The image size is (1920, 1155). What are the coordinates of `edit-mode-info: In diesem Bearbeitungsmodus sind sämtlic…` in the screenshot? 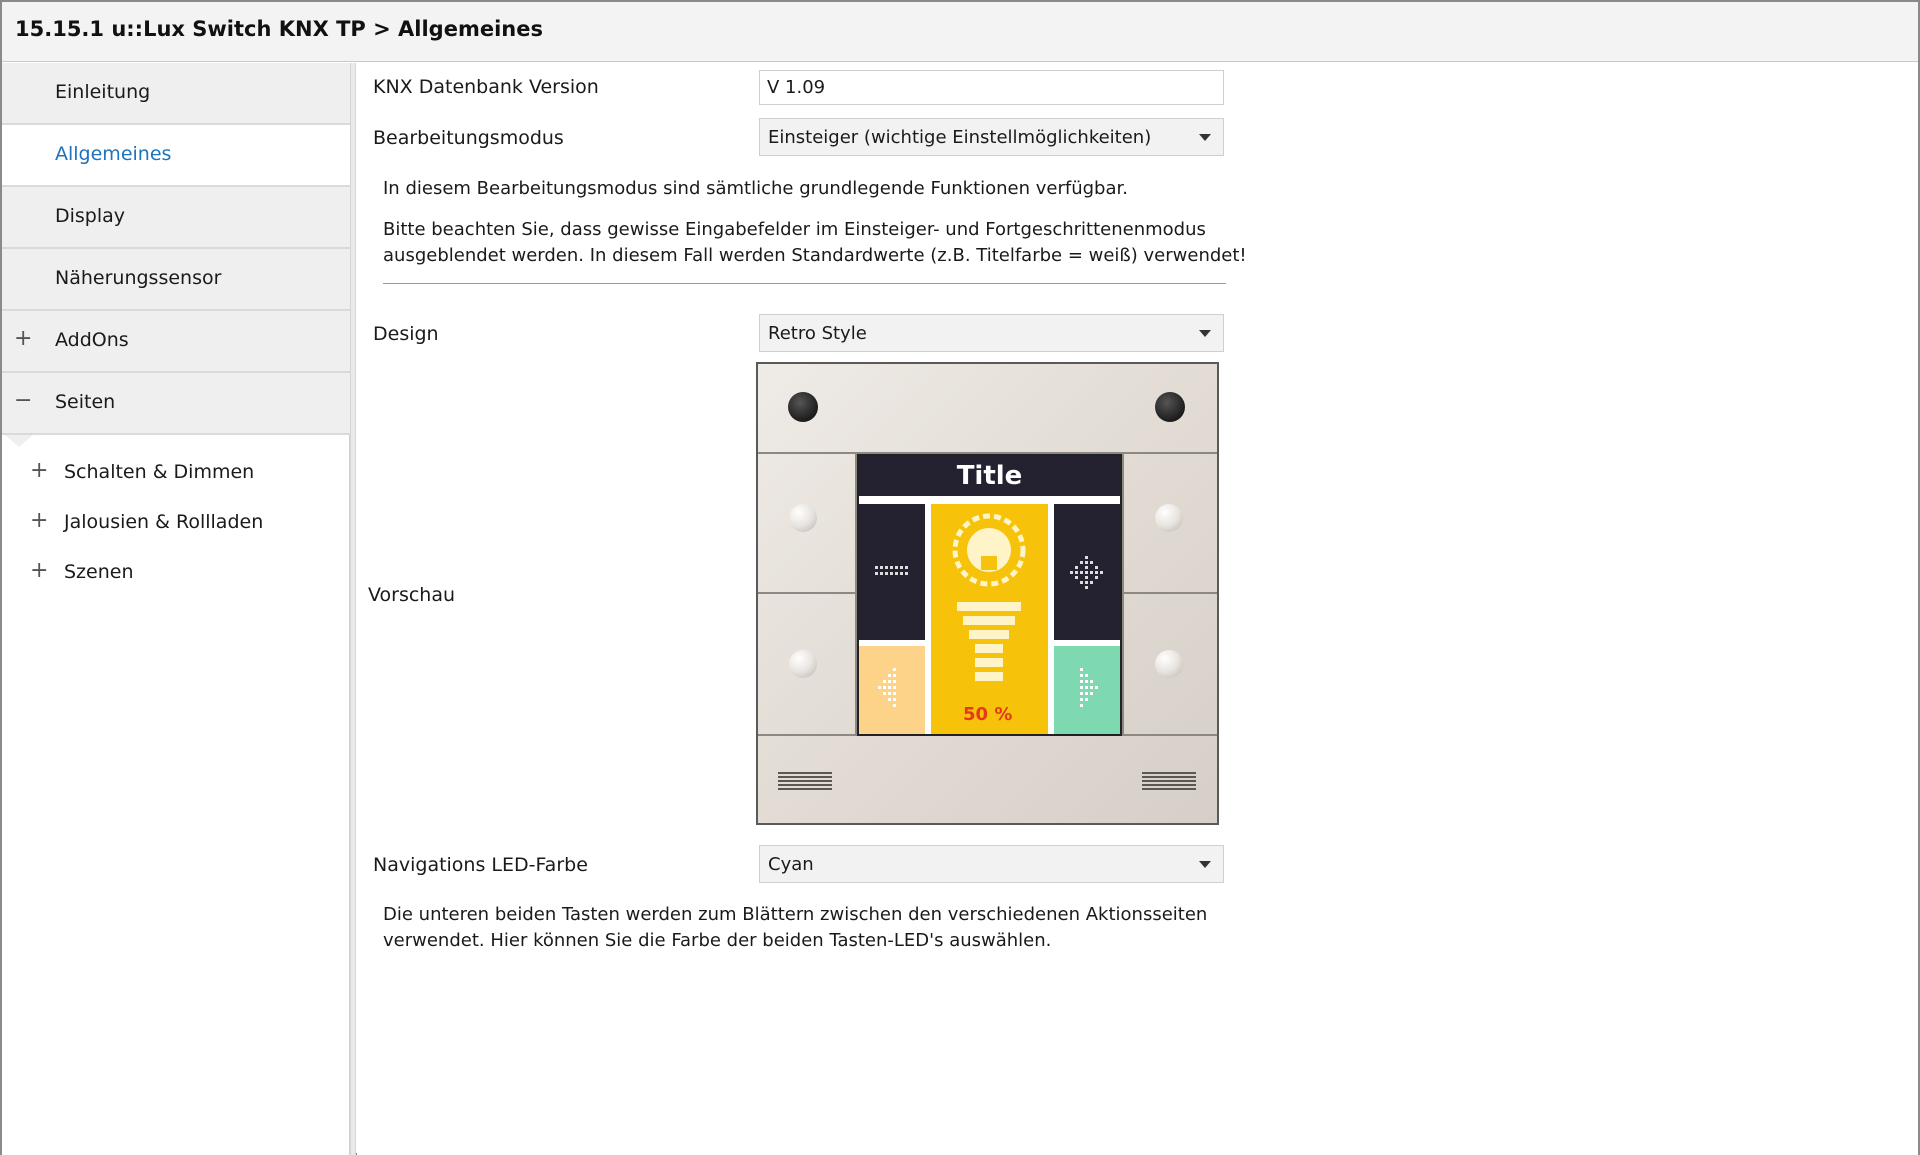 It's located at (755, 188).